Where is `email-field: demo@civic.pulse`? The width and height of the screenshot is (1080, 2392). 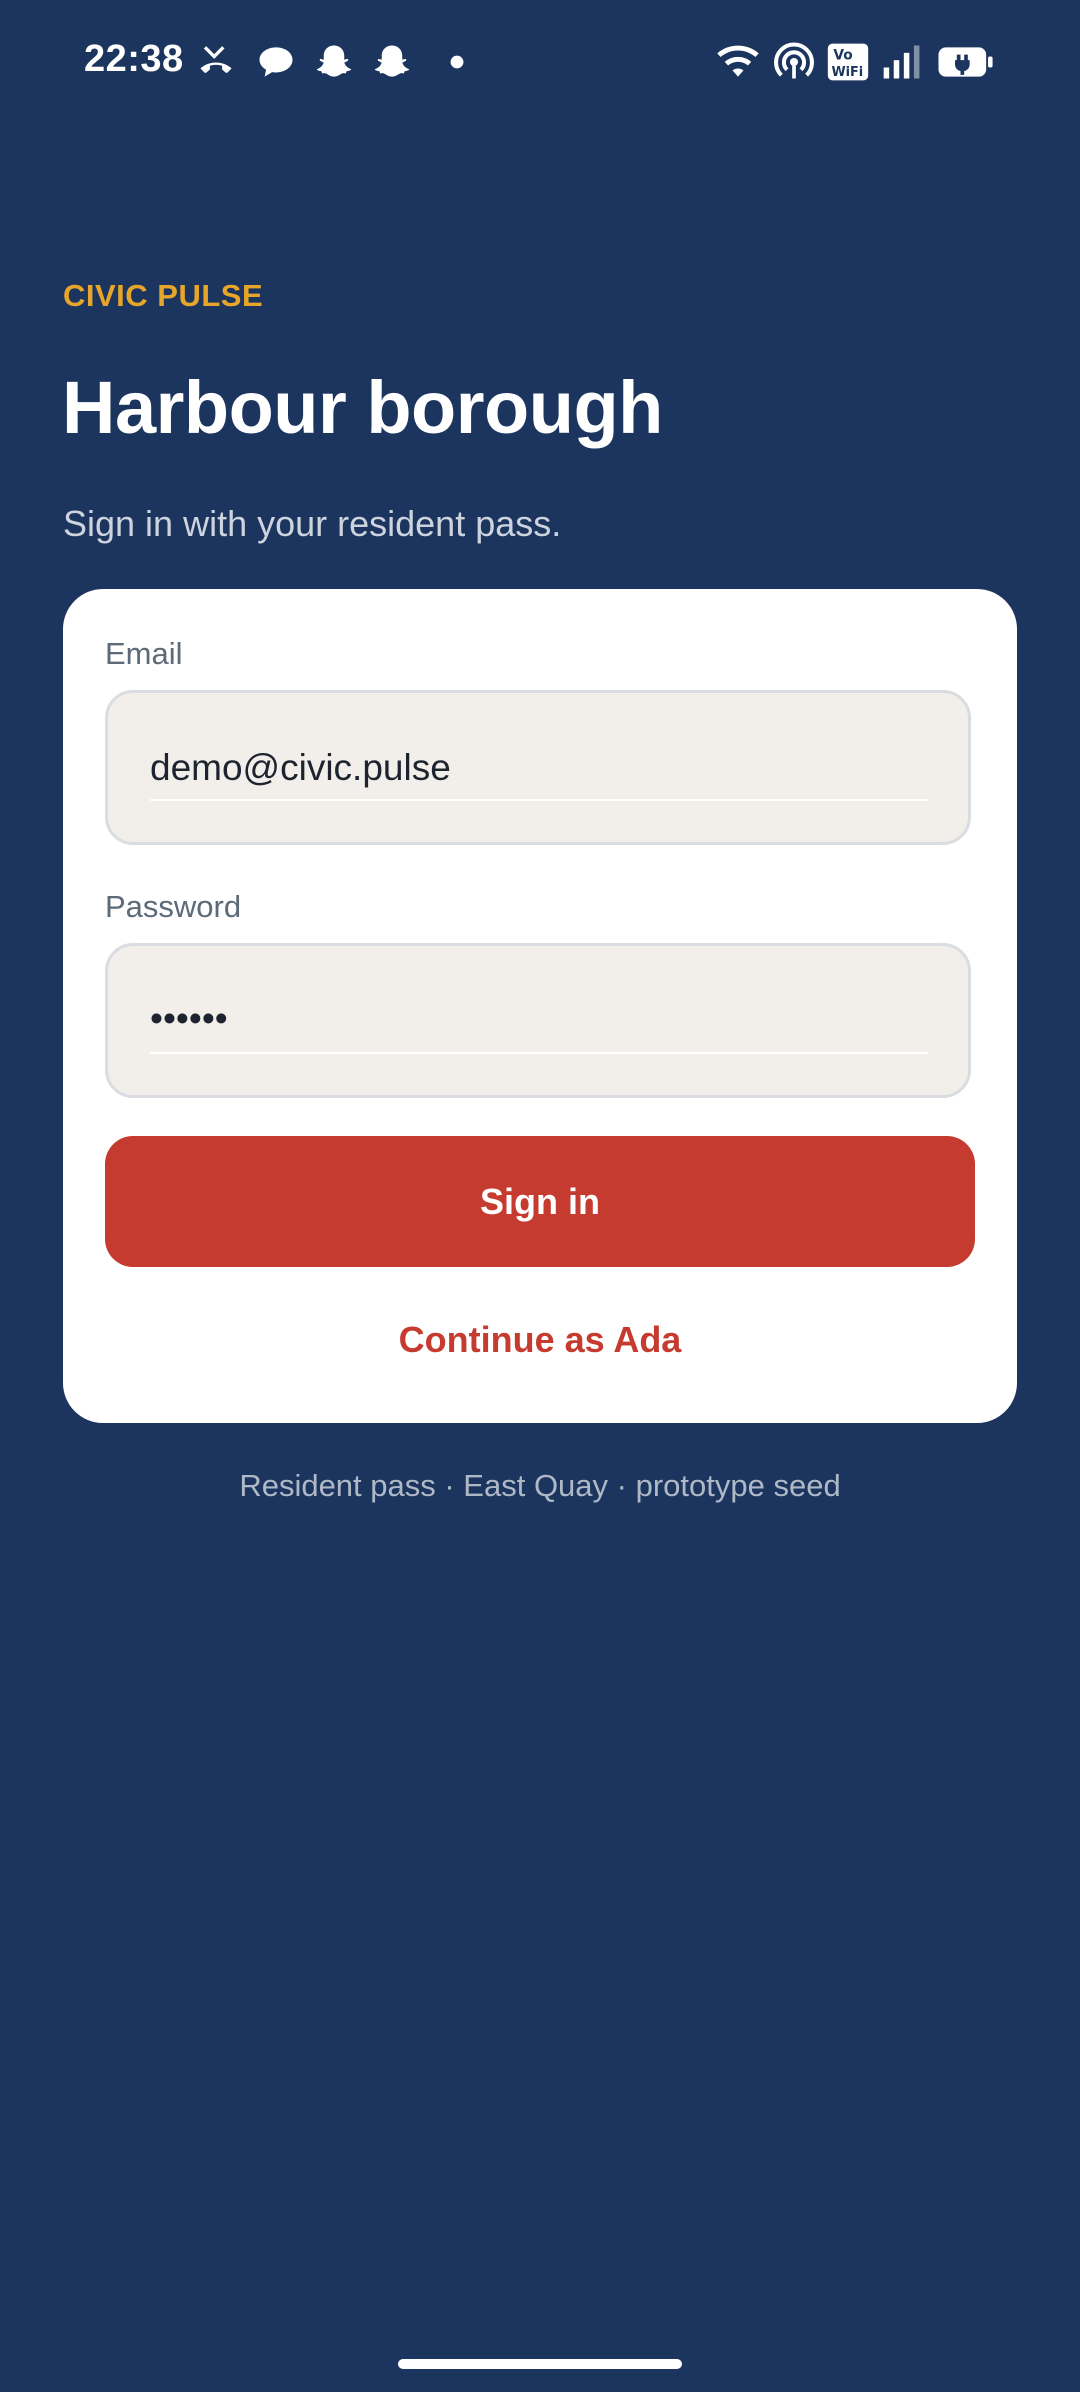 email-field: demo@civic.pulse is located at coordinates (538, 767).